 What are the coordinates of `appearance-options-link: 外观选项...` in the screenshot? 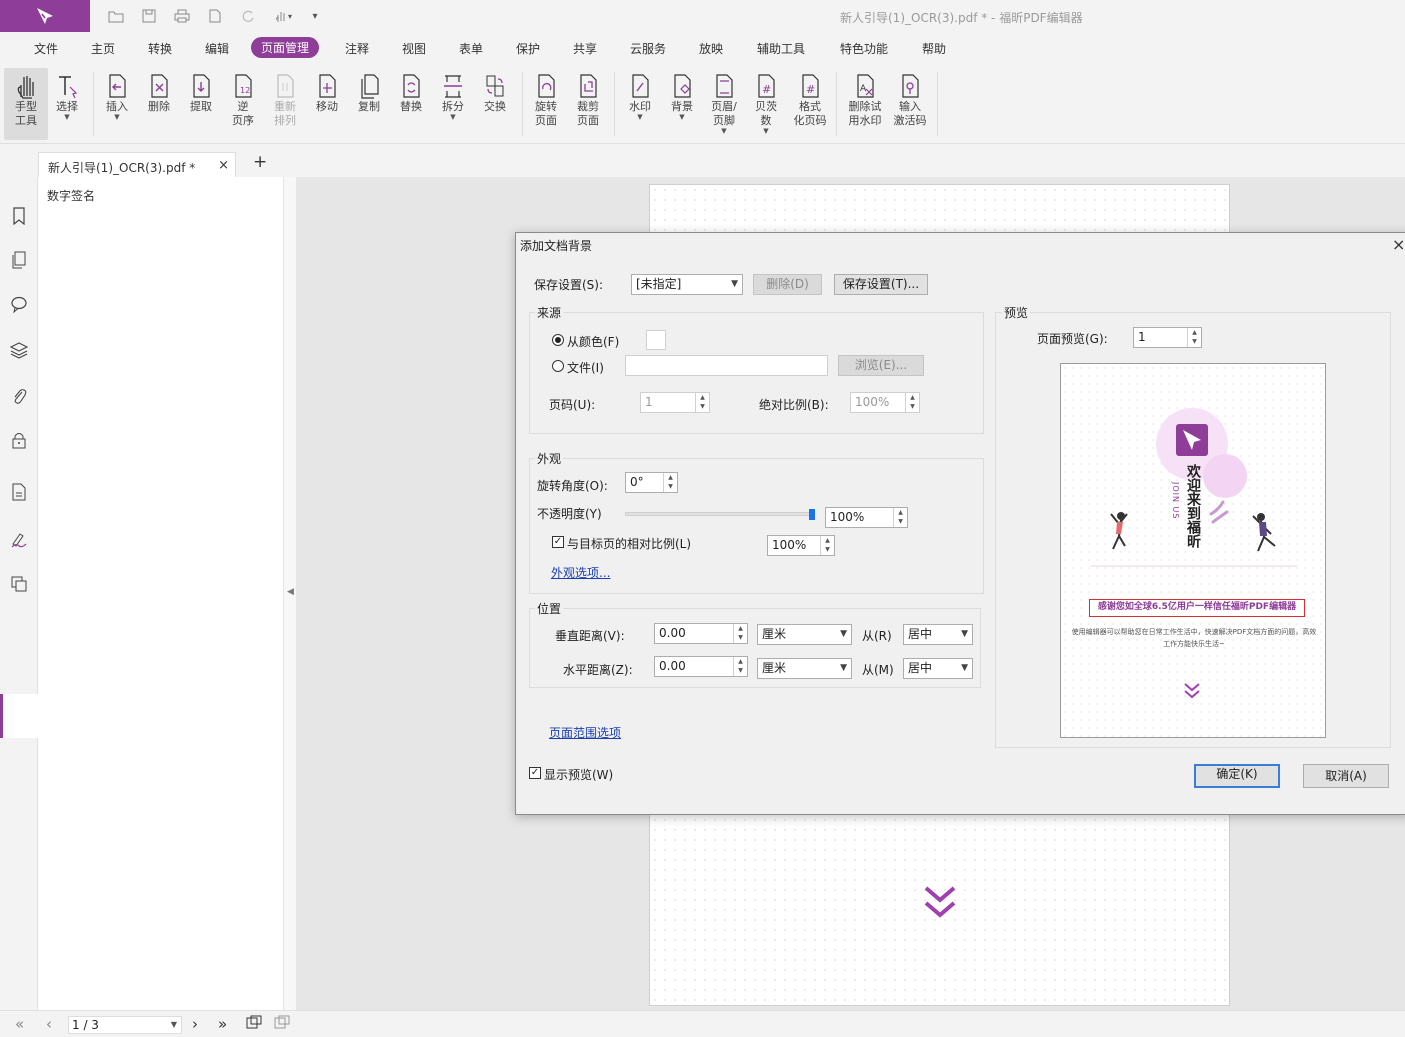 It's located at (580, 572).